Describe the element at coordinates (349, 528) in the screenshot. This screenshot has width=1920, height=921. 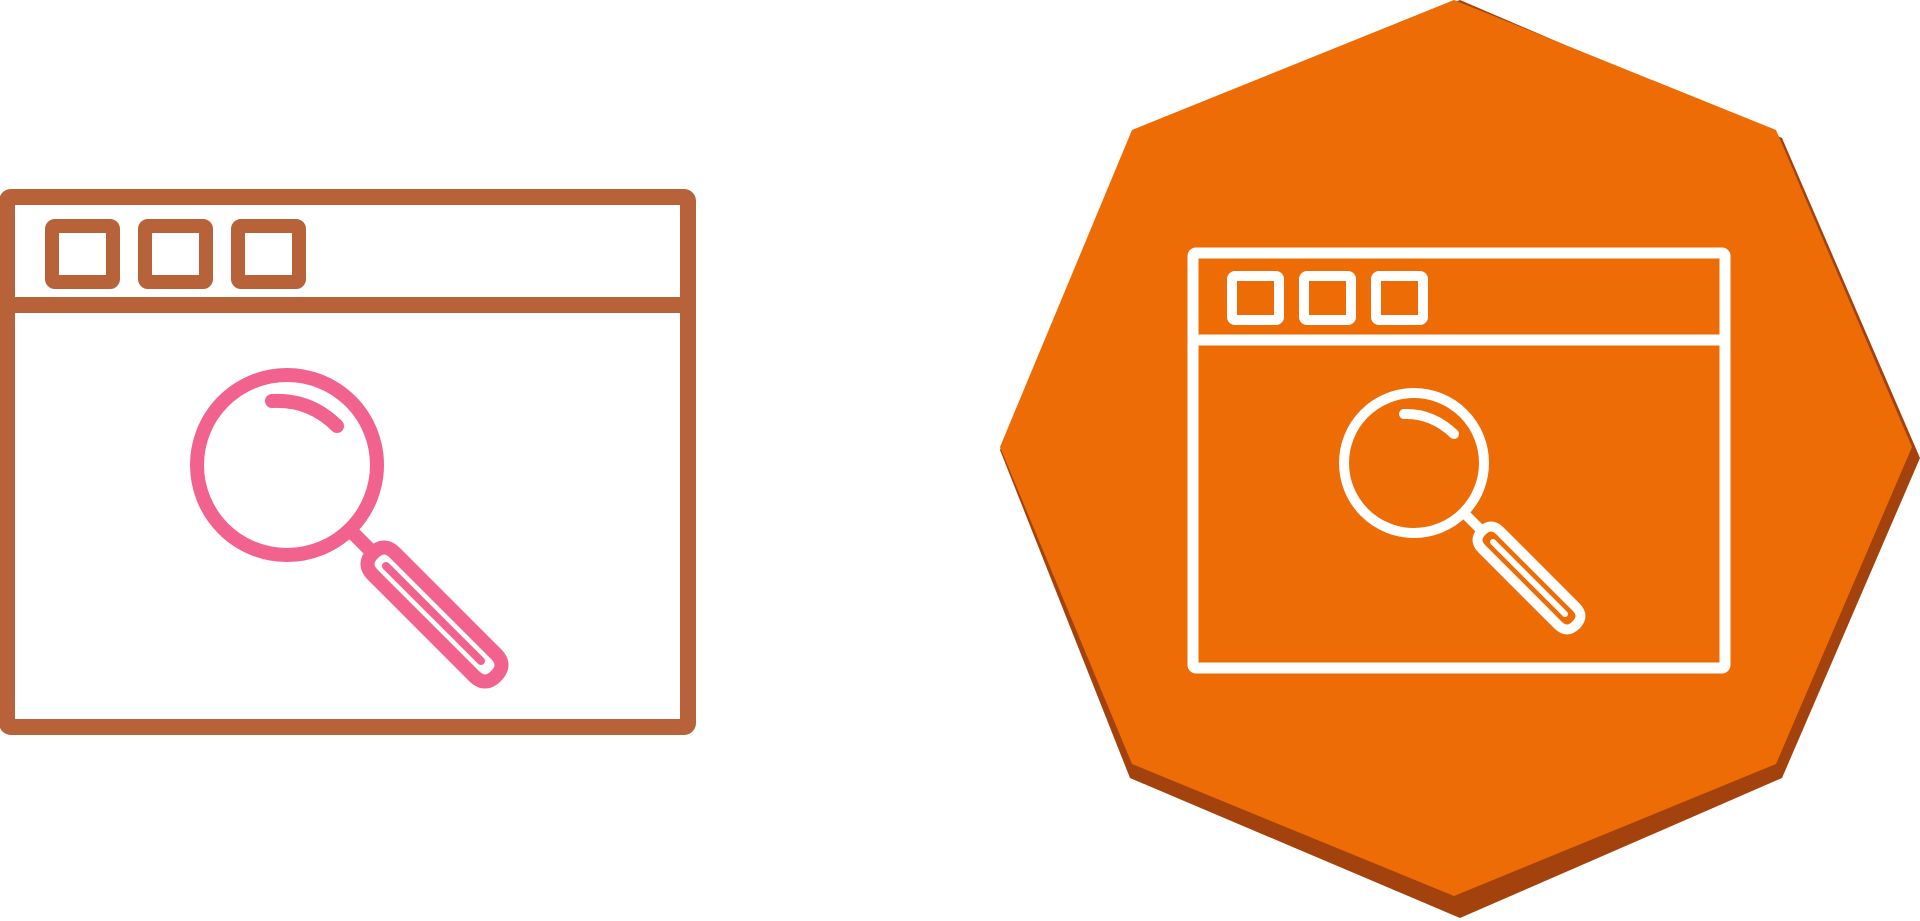
I see `magnifier-icon` at that location.